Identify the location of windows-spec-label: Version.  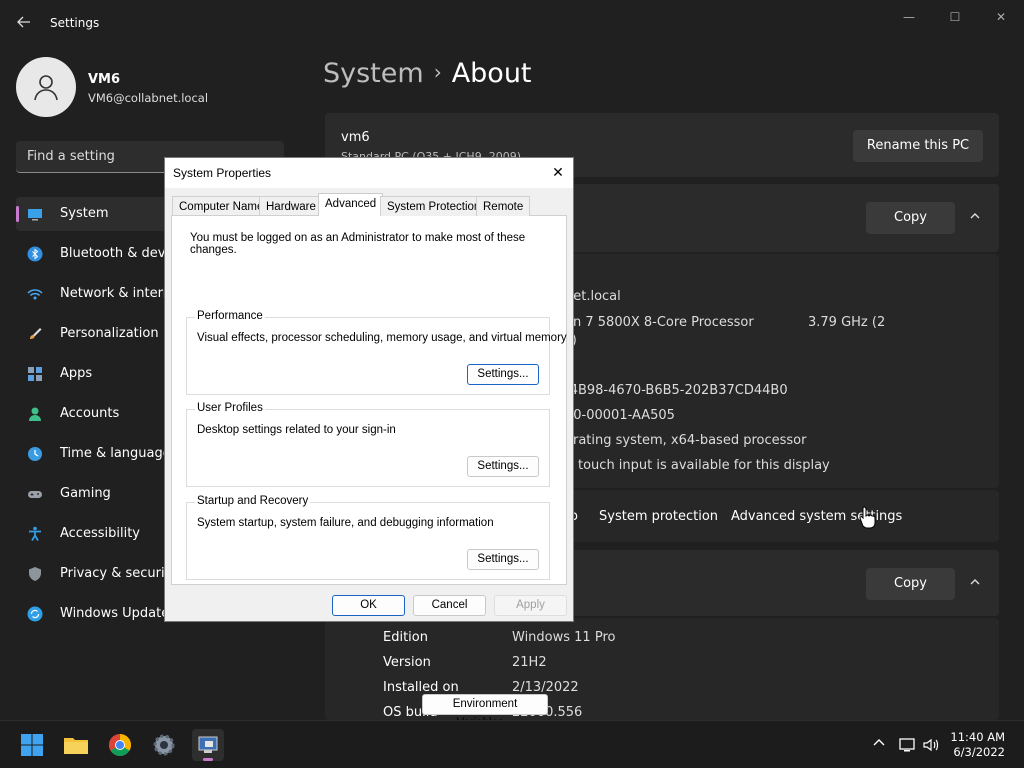
(407, 662).